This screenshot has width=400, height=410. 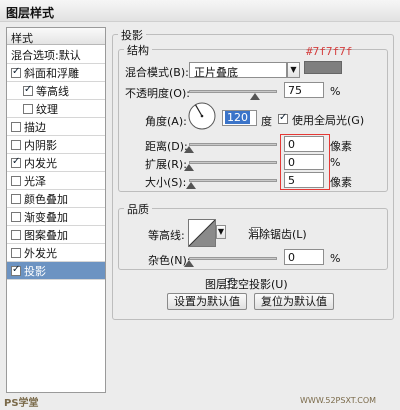 I want to click on noise-input: 0, so click(x=304, y=257).